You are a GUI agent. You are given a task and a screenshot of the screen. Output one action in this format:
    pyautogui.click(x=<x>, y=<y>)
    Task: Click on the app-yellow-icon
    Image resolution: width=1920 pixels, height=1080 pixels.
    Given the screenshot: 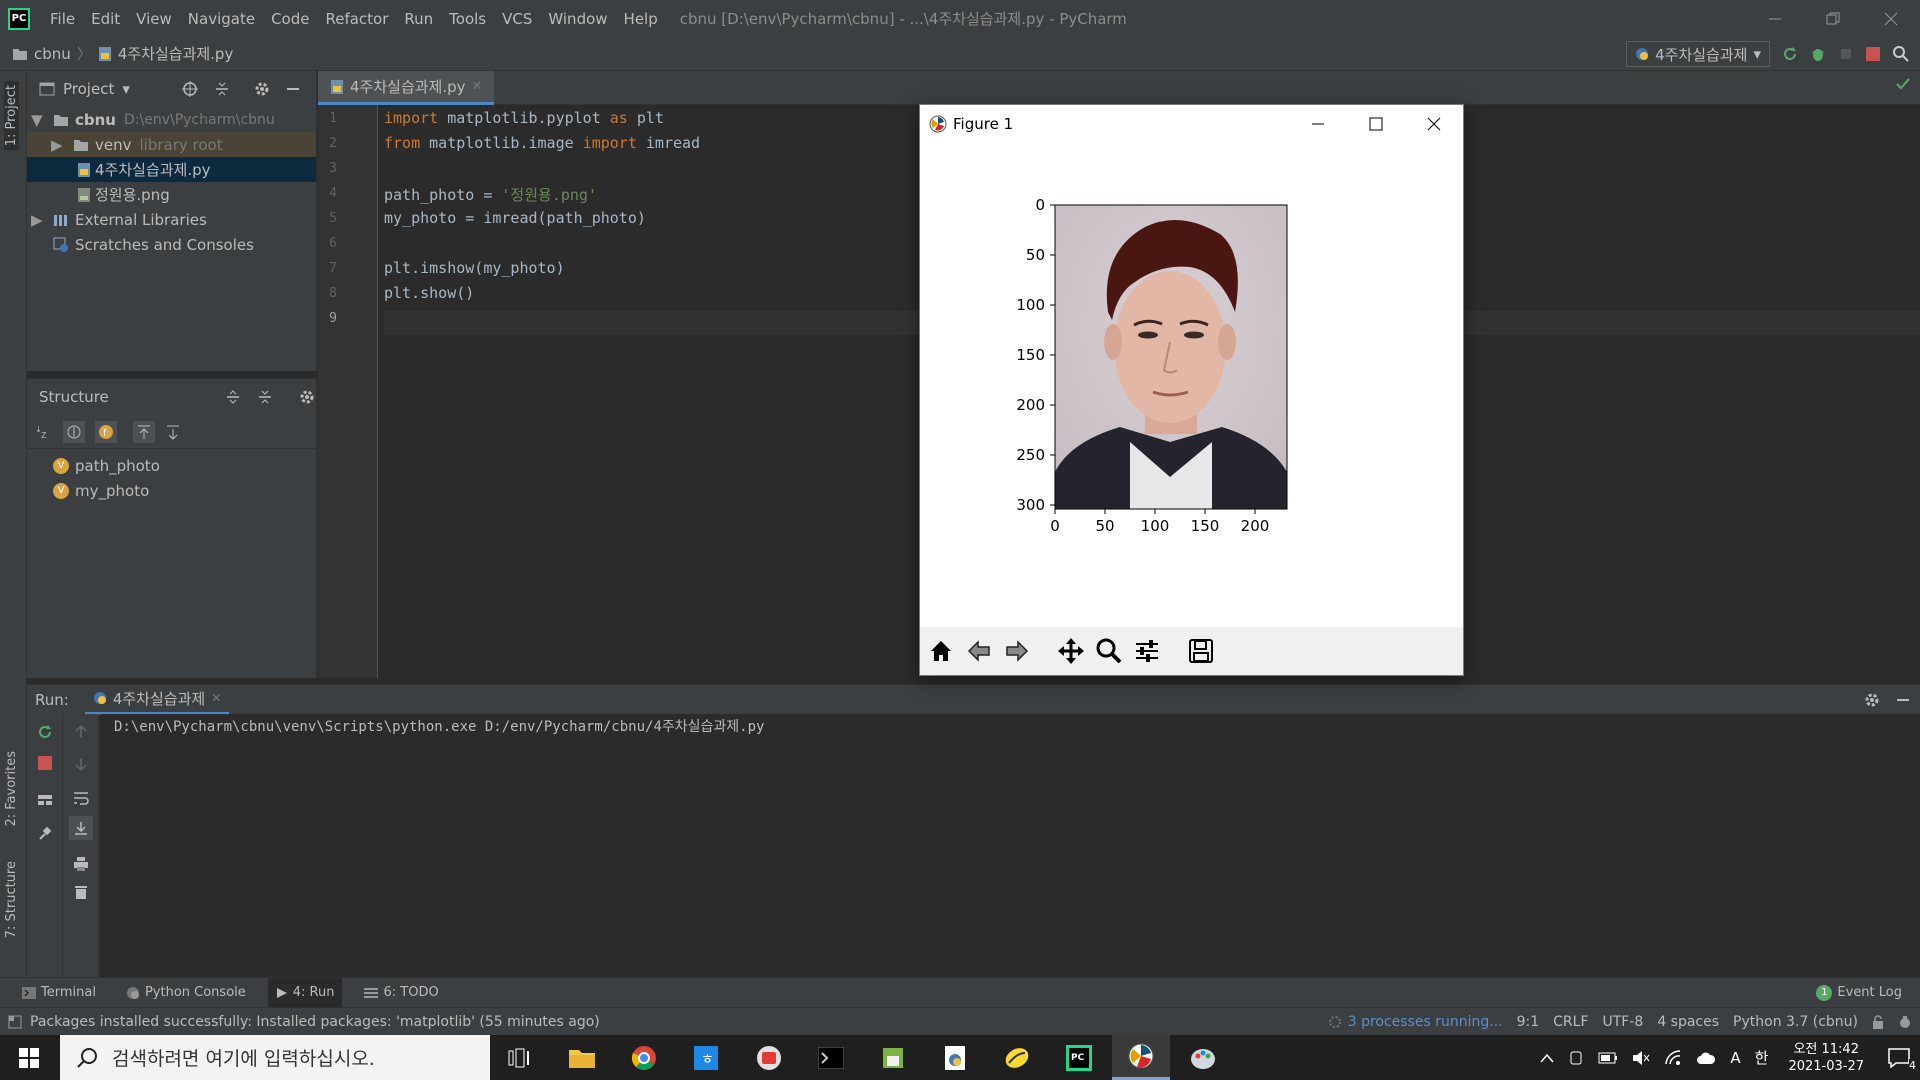 What is the action you would take?
    pyautogui.click(x=1017, y=1057)
    